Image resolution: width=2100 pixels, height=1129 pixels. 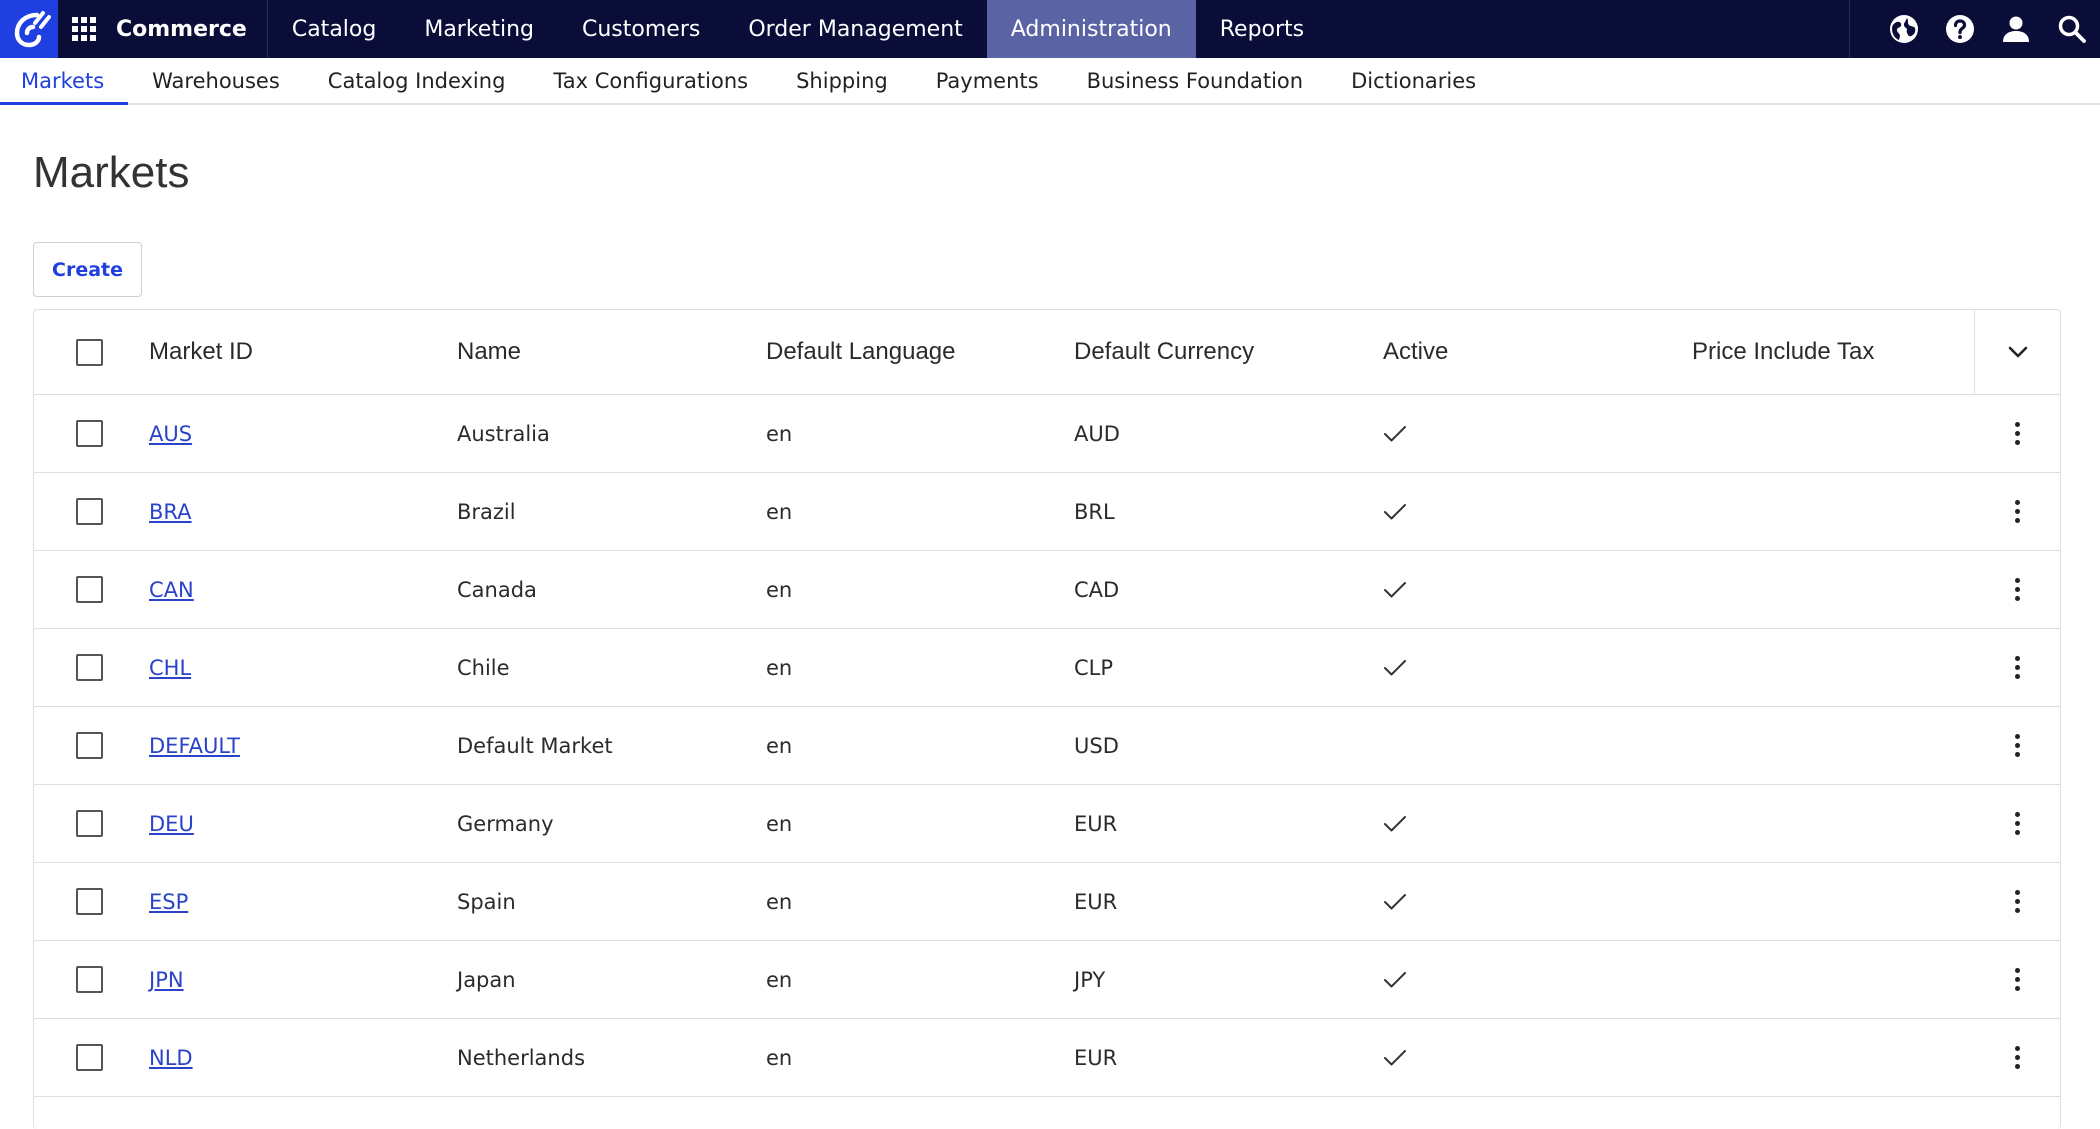 I want to click on grid-icon, so click(x=84, y=29).